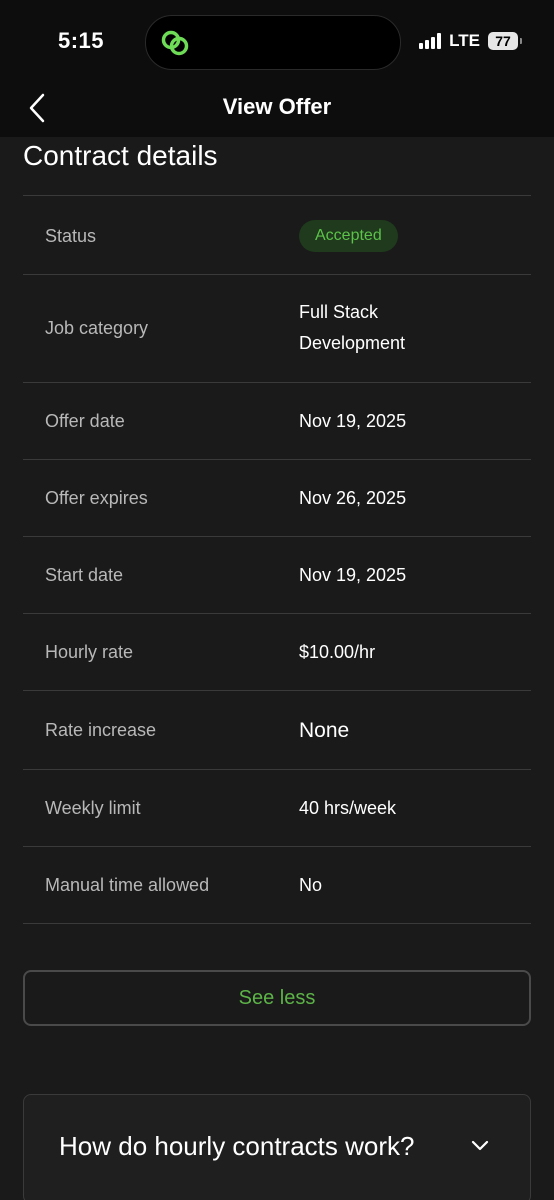 The image size is (554, 1200). Describe the element at coordinates (93, 808) in the screenshot. I see `detail-label: Weekly limit` at that location.